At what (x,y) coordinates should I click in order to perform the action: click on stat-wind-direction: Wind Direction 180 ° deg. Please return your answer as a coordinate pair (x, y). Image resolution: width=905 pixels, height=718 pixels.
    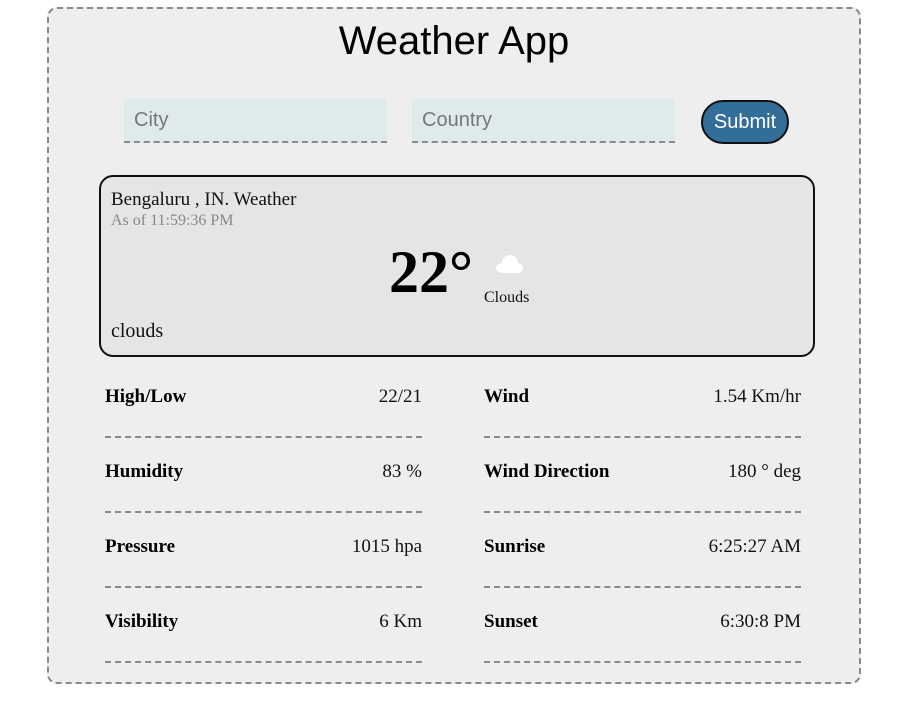
    Looking at the image, I should click on (642, 483).